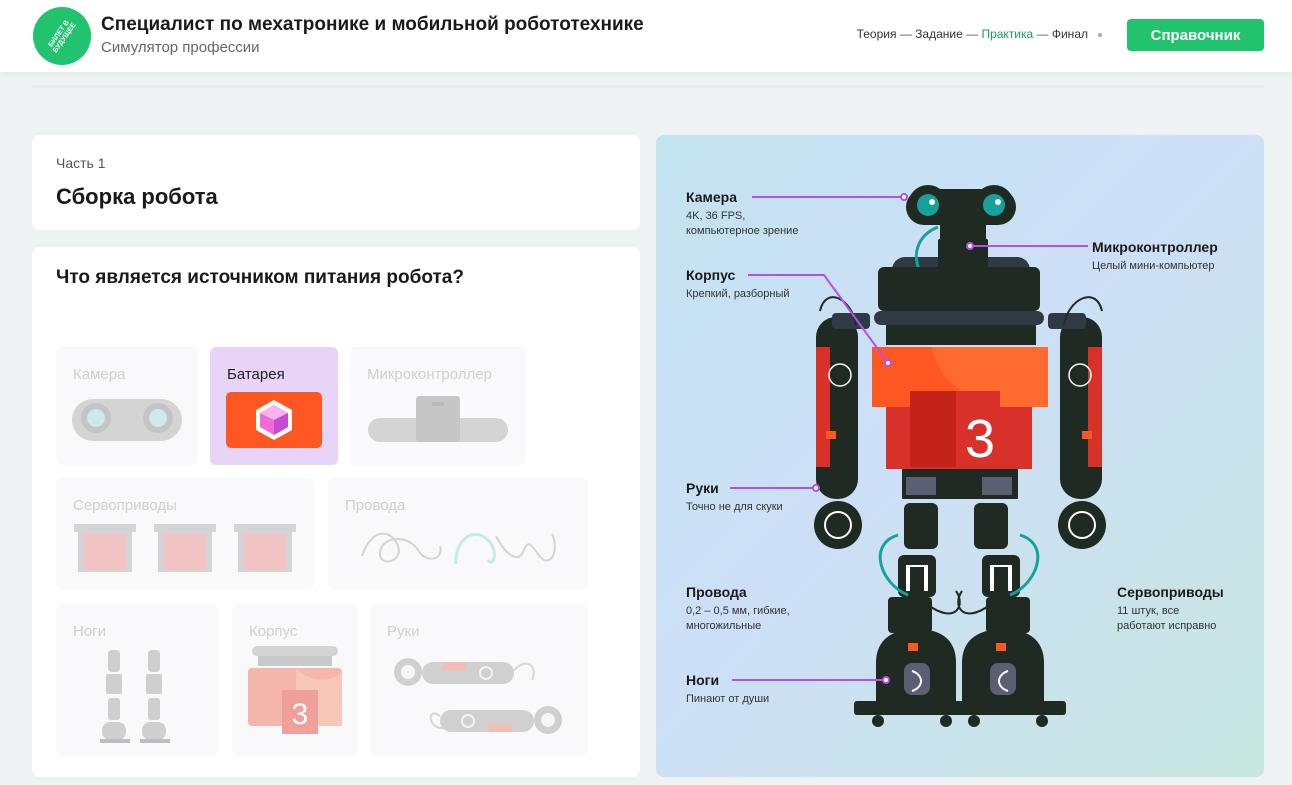 This screenshot has width=1292, height=785. Describe the element at coordinates (1170, 592) in the screenshot. I see `label-title: Сервоприводы` at that location.